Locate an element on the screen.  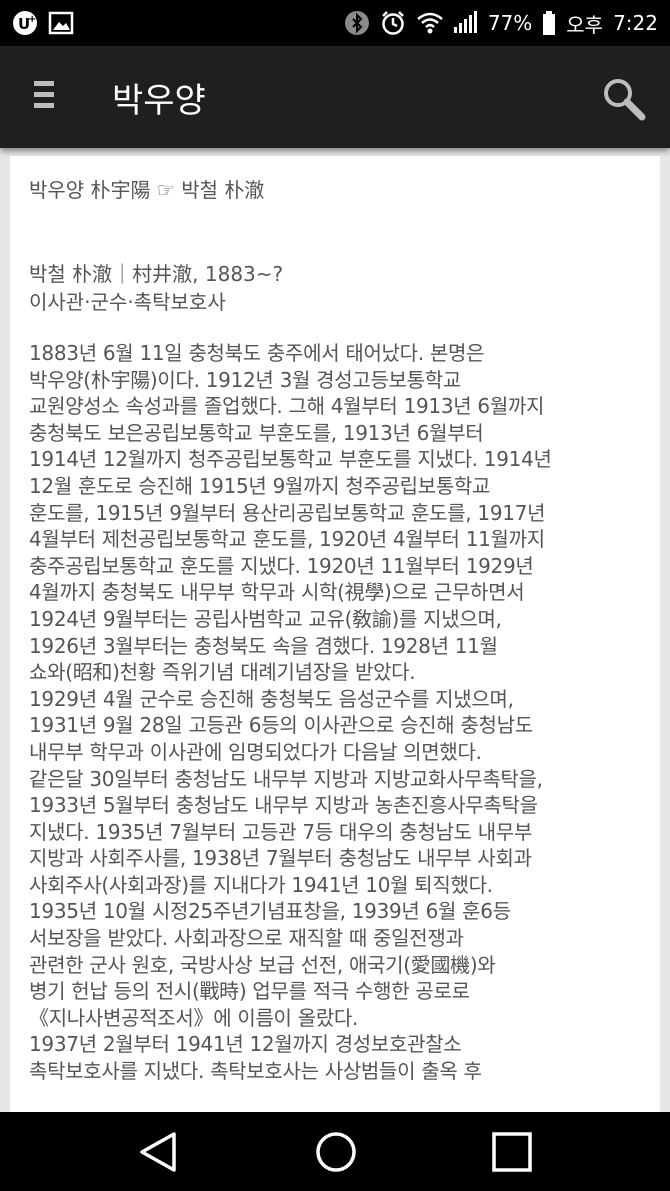
wifi-icon is located at coordinates (429, 23).